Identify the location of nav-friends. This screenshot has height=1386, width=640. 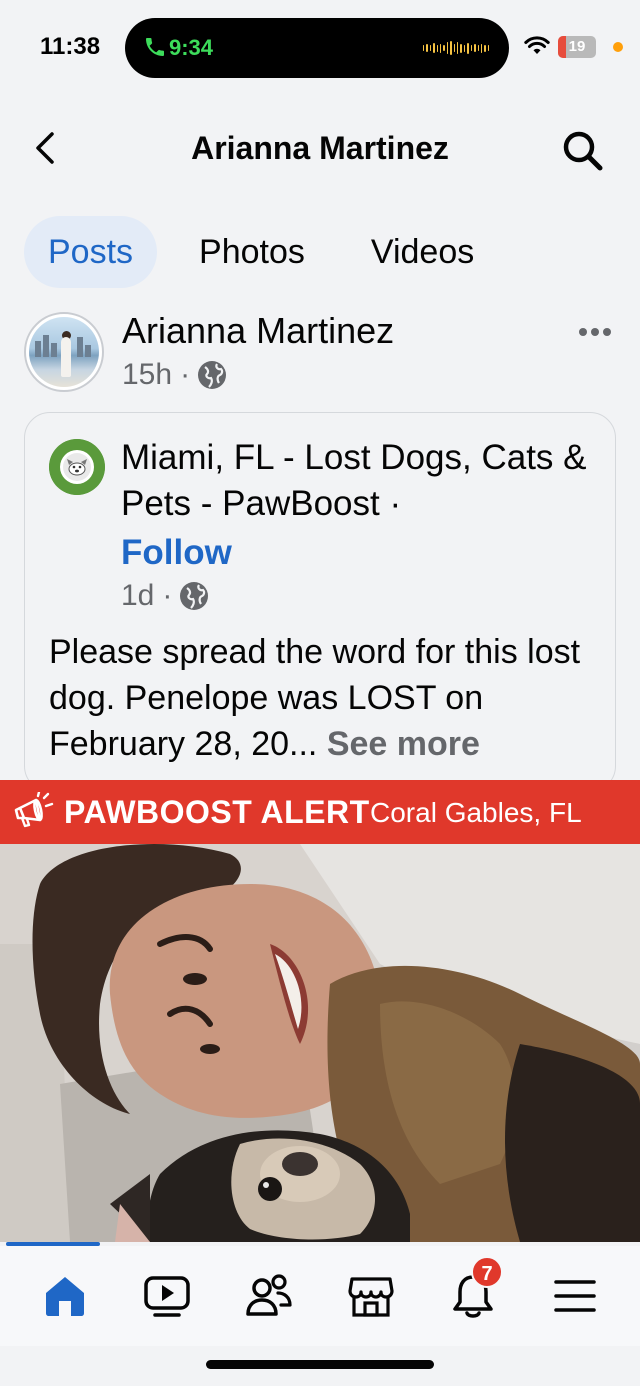
(269, 1296).